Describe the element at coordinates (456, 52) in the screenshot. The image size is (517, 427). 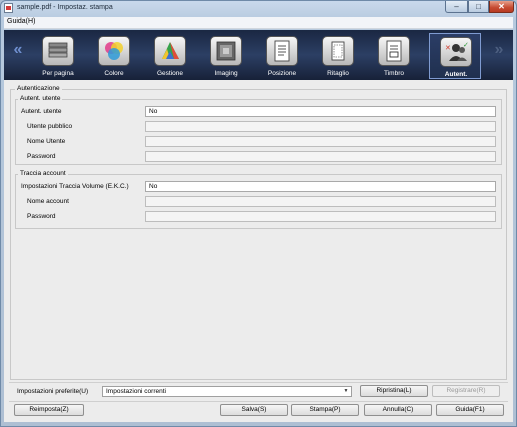
I see `authentication-users-icon: ✕ ✓` at that location.